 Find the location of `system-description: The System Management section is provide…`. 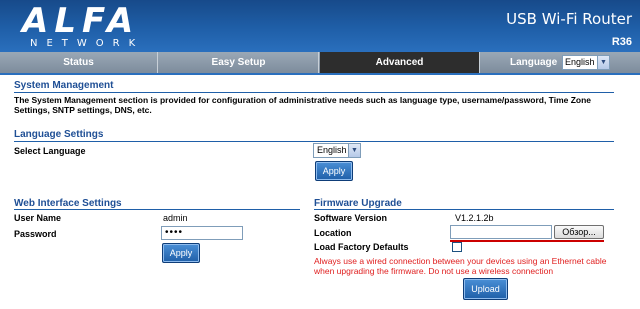

system-description: The System Management section is provide… is located at coordinates (303, 105).